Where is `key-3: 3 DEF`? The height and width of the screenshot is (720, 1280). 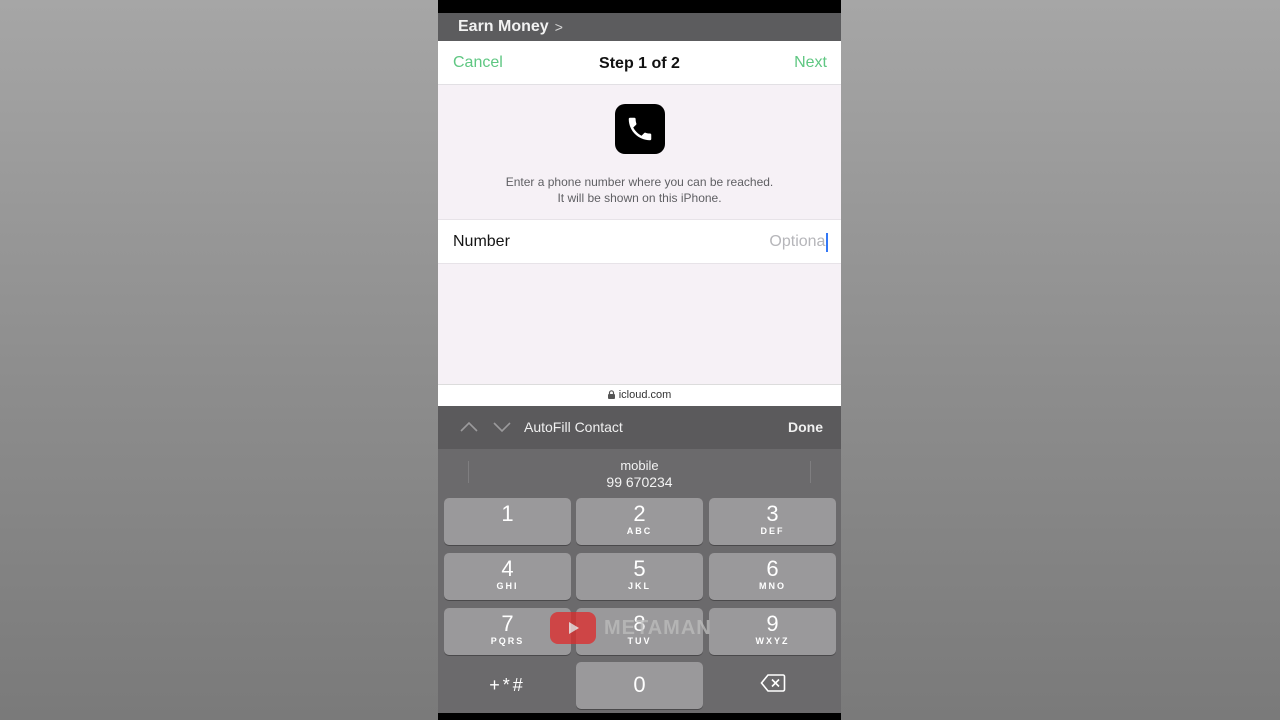 key-3: 3 DEF is located at coordinates (772, 521).